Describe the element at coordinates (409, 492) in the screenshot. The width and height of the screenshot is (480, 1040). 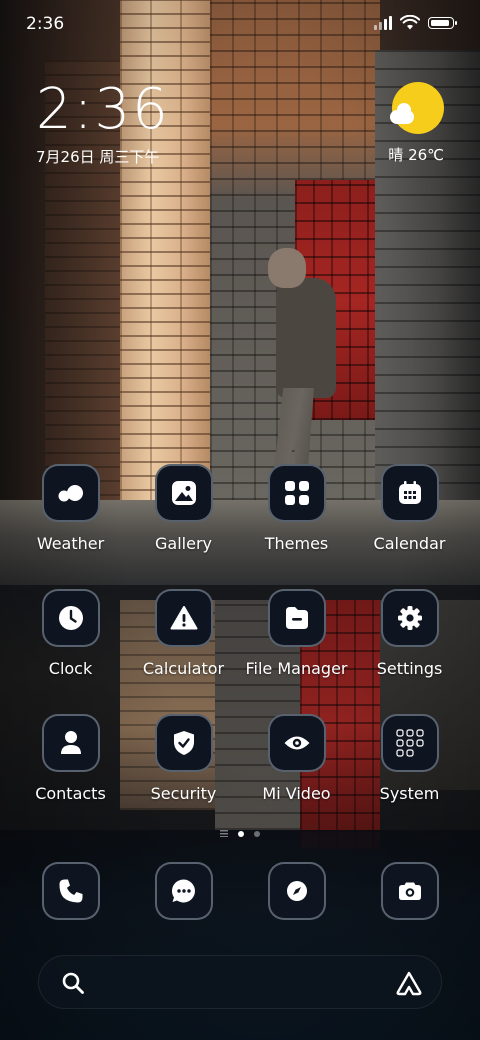
I see `calendar-icon` at that location.